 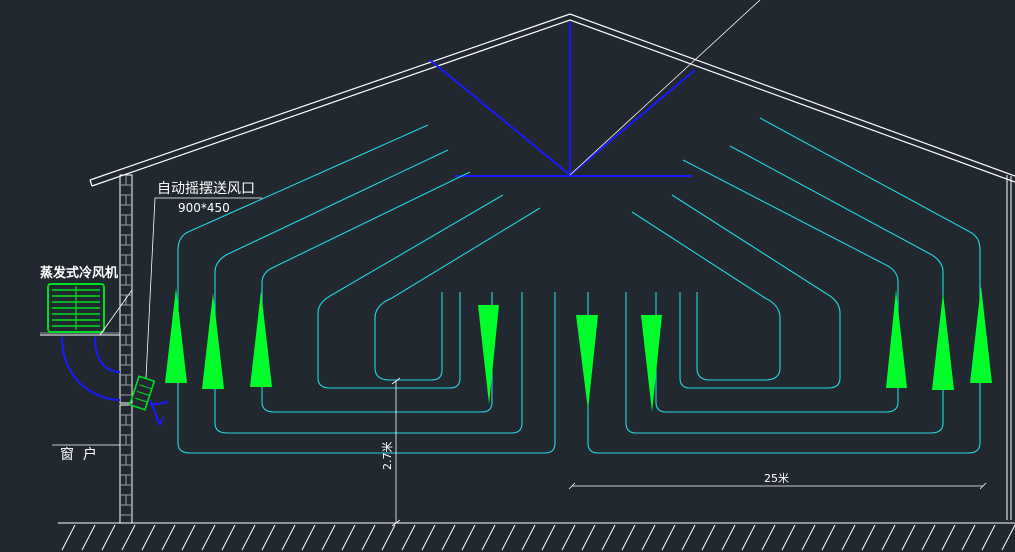 What do you see at coordinates (91, 368) in the screenshot?
I see `air-duct` at bounding box center [91, 368].